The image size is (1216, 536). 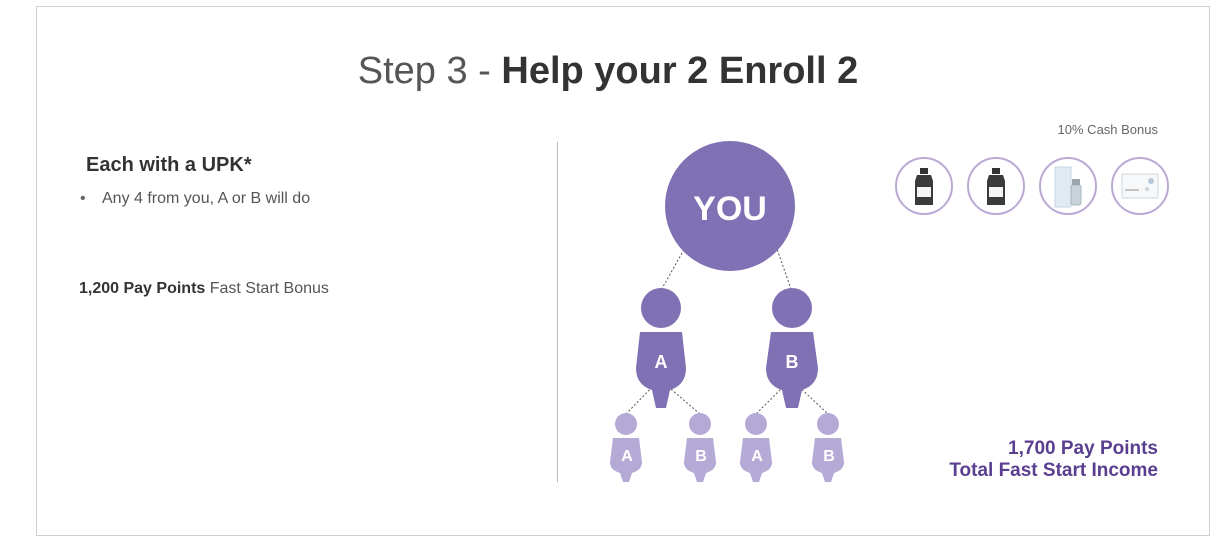 I want to click on person-node-a-a: A, so click(x=626, y=447).